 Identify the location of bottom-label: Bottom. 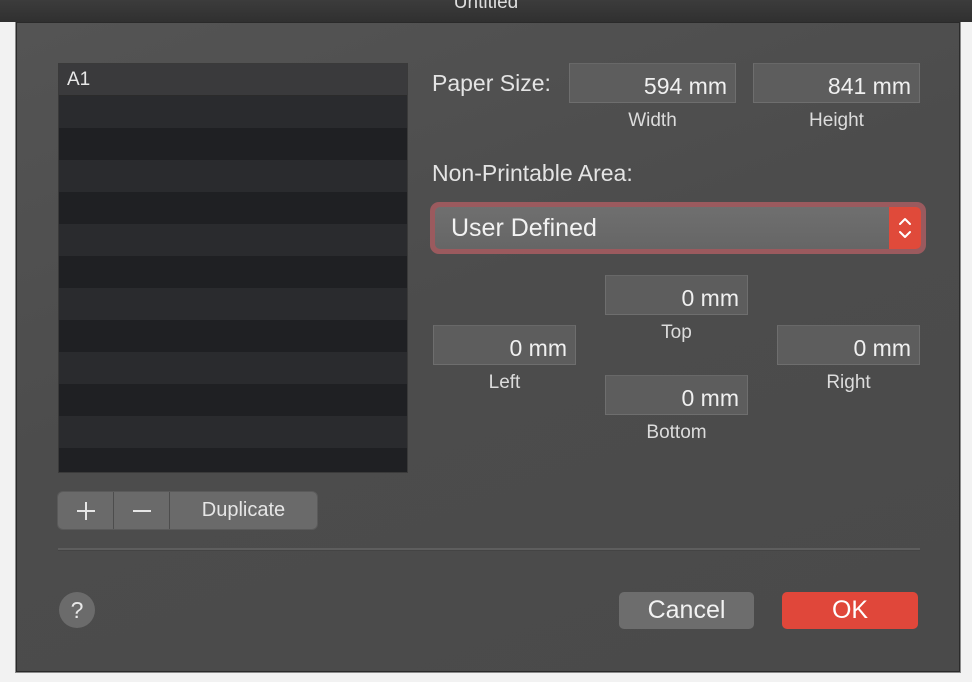
(676, 432).